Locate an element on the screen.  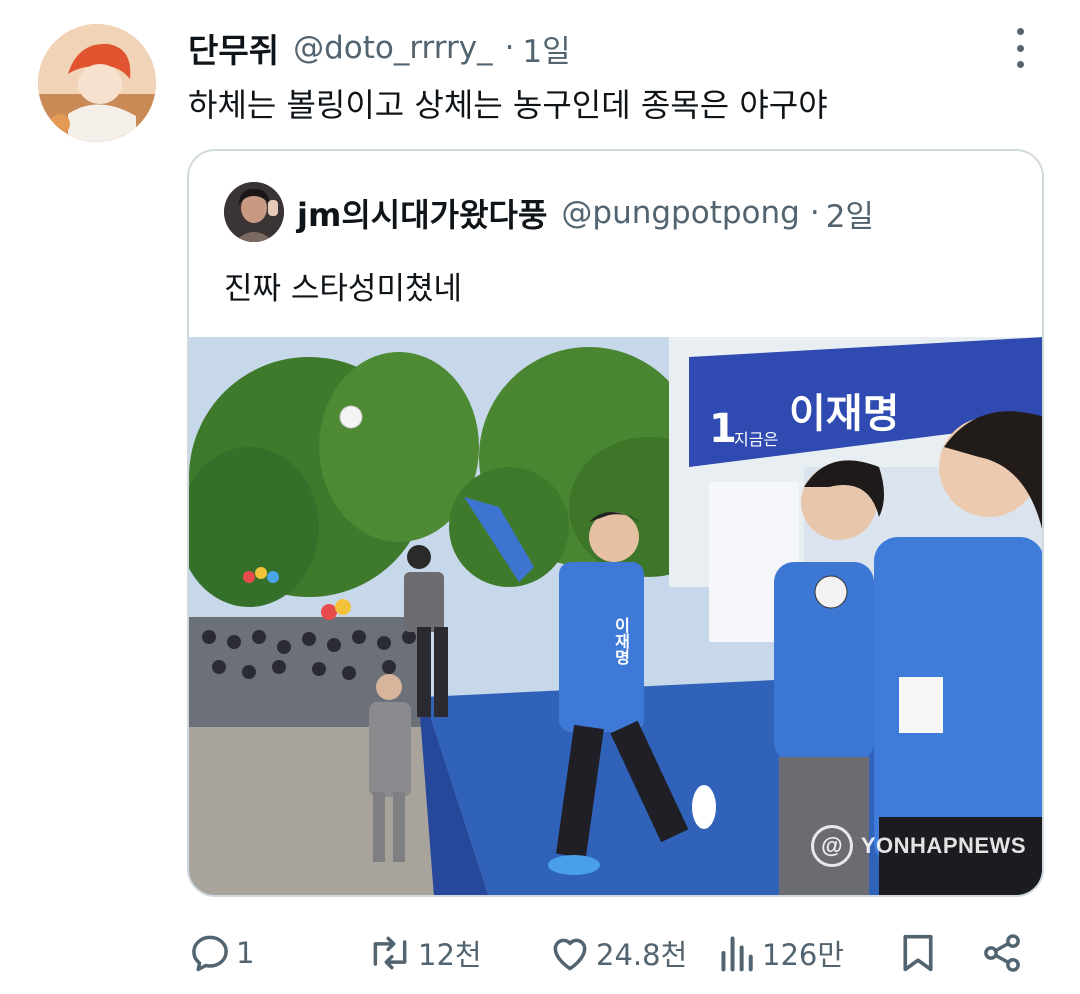
retweet-button: 12천 is located at coordinates (424, 953).